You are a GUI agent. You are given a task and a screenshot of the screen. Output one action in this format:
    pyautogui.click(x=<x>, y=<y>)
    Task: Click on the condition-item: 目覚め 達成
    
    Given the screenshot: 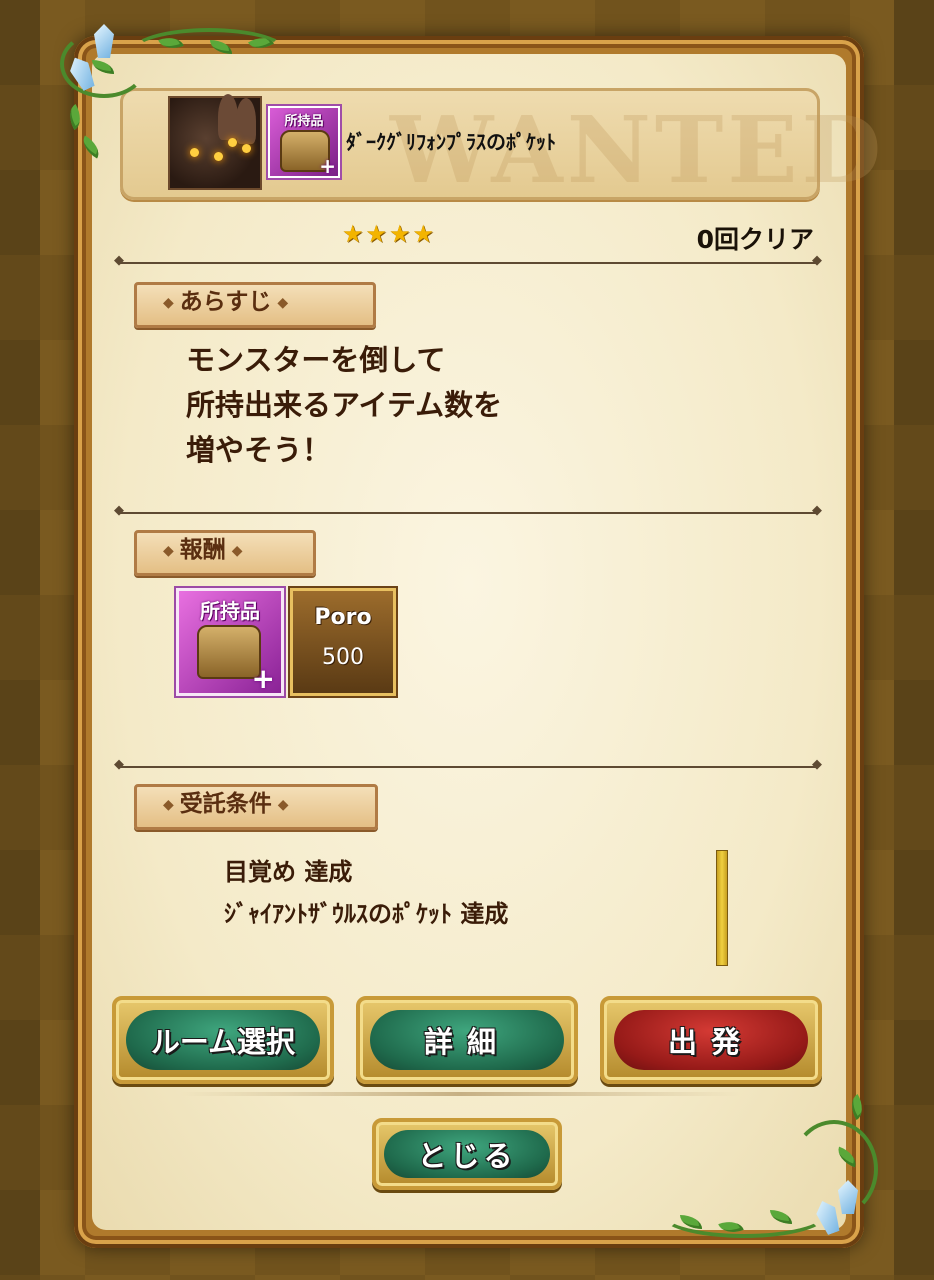 What is the action you would take?
    pyautogui.click(x=288, y=872)
    